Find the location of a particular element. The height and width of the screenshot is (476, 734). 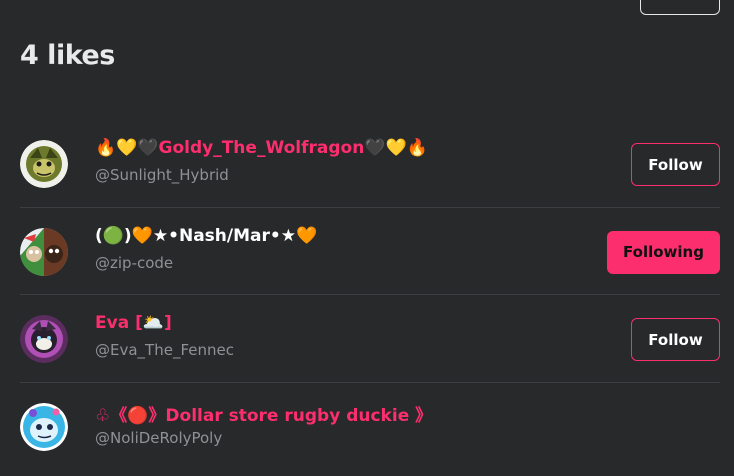

page-title: 4 likes is located at coordinates (67, 55).